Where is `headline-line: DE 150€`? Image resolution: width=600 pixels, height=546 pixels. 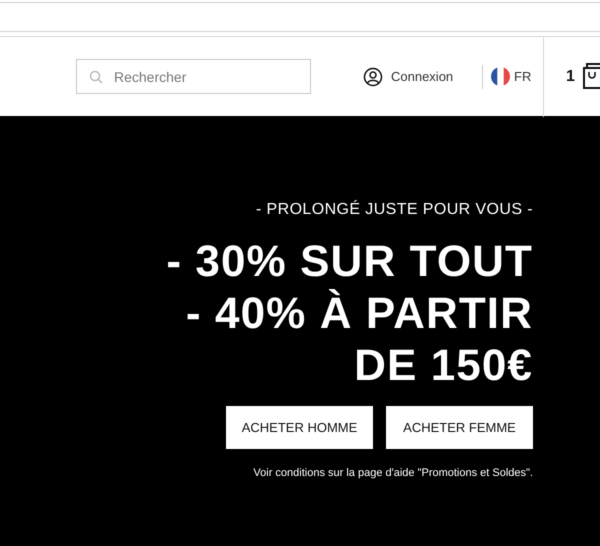
headline-line: DE 150€ is located at coordinates (443, 366).